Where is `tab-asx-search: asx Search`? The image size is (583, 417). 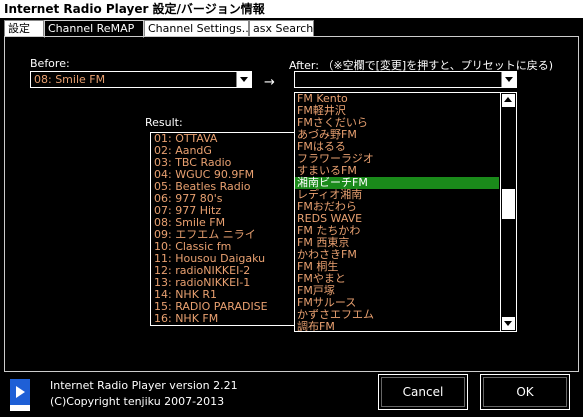
tab-asx-search: asx Search is located at coordinates (281, 28).